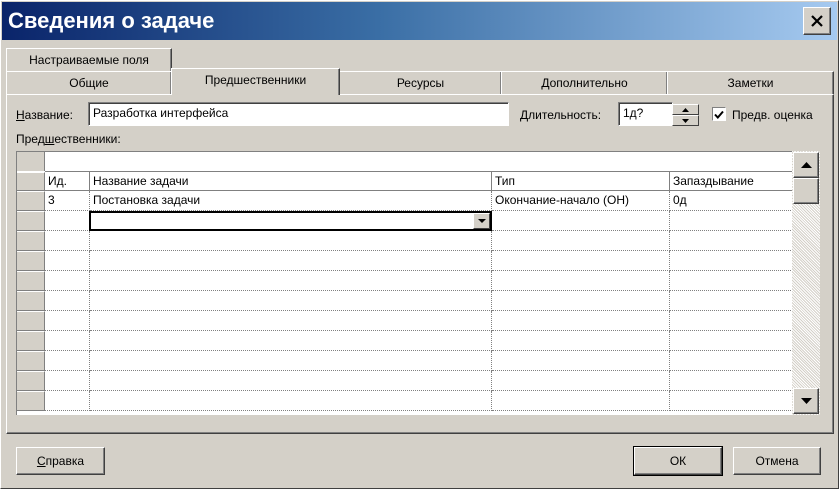 The width and height of the screenshot is (839, 489). I want to click on tab-custom-fields: Настраиваемые поля, so click(89, 60).